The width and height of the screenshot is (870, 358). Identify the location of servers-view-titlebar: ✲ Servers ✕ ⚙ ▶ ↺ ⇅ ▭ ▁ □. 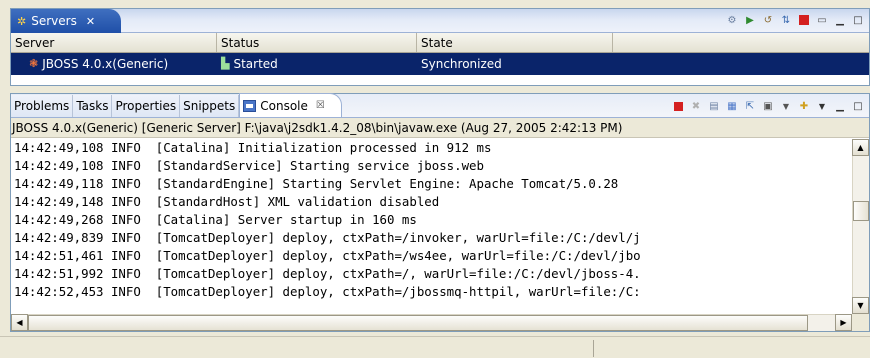
(440, 21).